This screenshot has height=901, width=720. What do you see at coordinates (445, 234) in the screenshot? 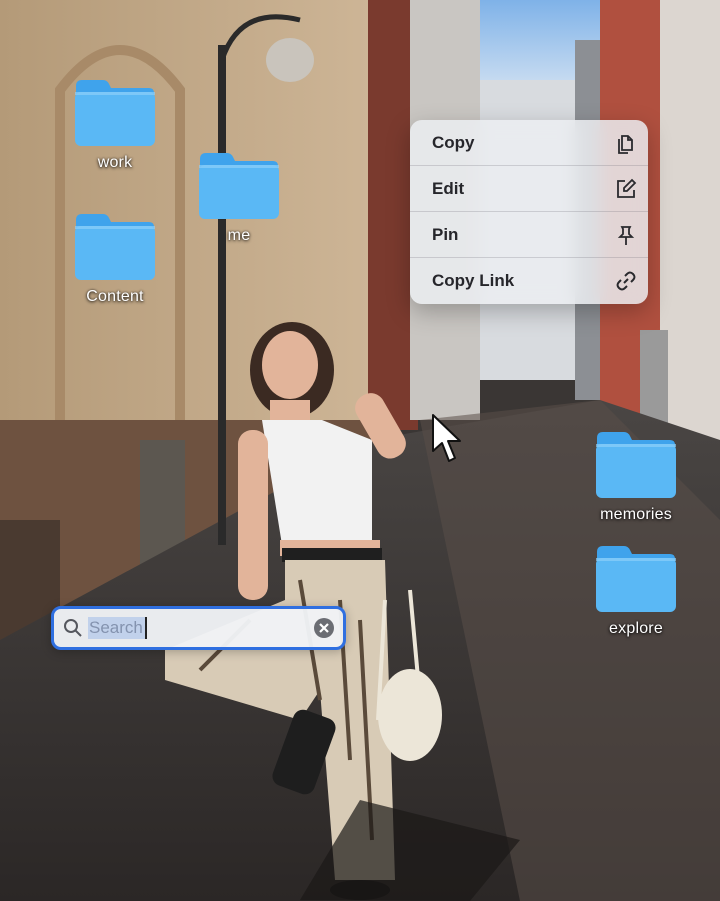
I see `menu-item-label: Pin` at bounding box center [445, 234].